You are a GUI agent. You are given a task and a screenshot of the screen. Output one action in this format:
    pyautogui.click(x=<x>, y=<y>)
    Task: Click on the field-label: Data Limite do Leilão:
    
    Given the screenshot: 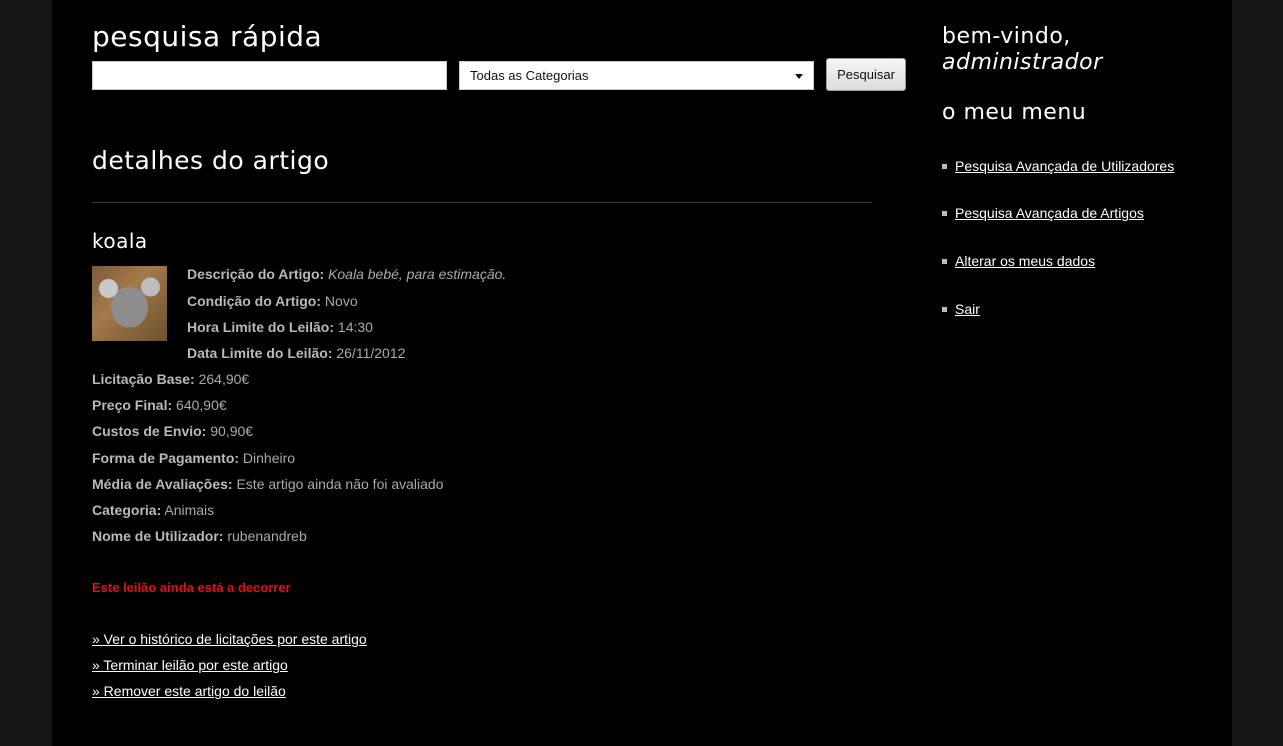 What is the action you would take?
    pyautogui.click(x=260, y=353)
    